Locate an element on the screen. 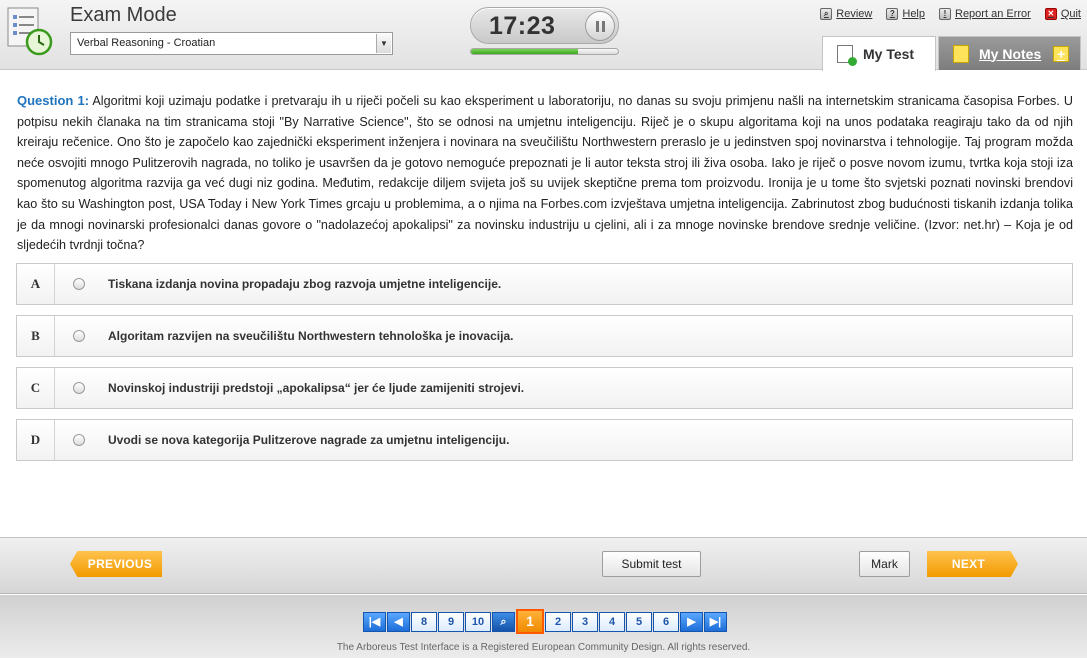  prev-page-icon: ◀ is located at coordinates (398, 622).